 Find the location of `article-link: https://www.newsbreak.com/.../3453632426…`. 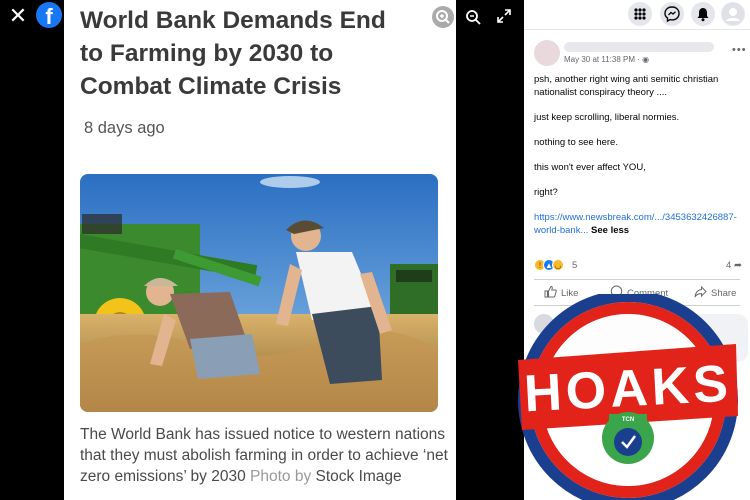

article-link: https://www.newsbreak.com/.../3453632426… is located at coordinates (635, 224).